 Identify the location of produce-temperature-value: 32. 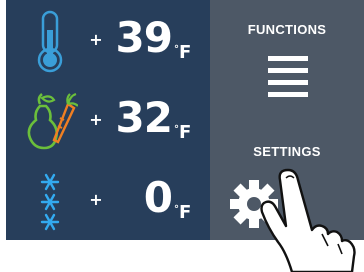
(144, 117).